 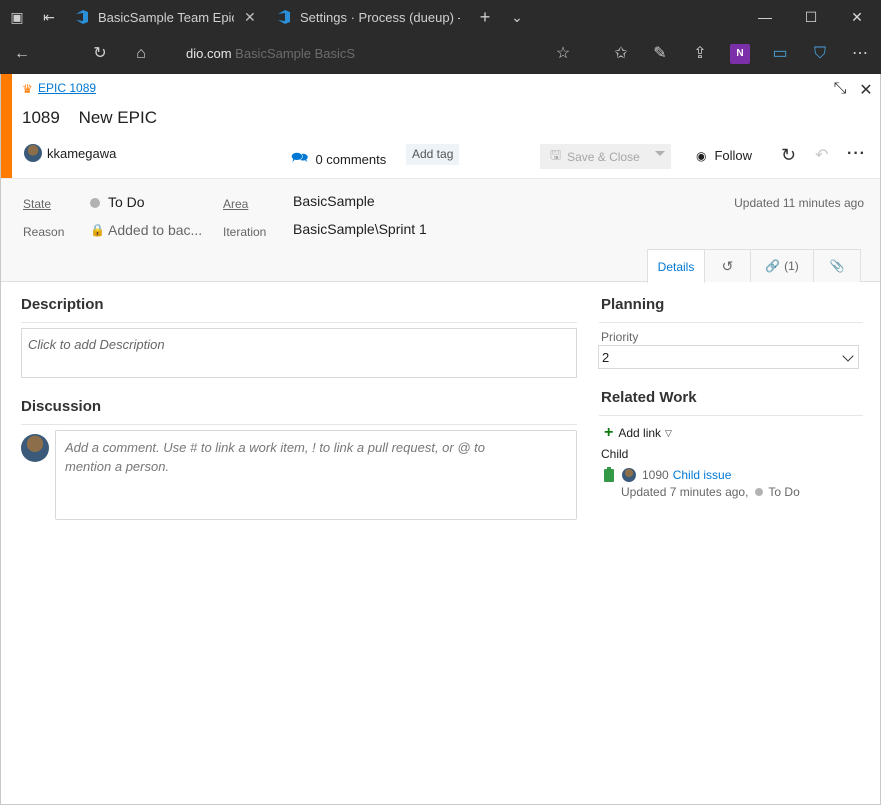 What do you see at coordinates (700, 54) in the screenshot?
I see `share-icon: ⇪` at bounding box center [700, 54].